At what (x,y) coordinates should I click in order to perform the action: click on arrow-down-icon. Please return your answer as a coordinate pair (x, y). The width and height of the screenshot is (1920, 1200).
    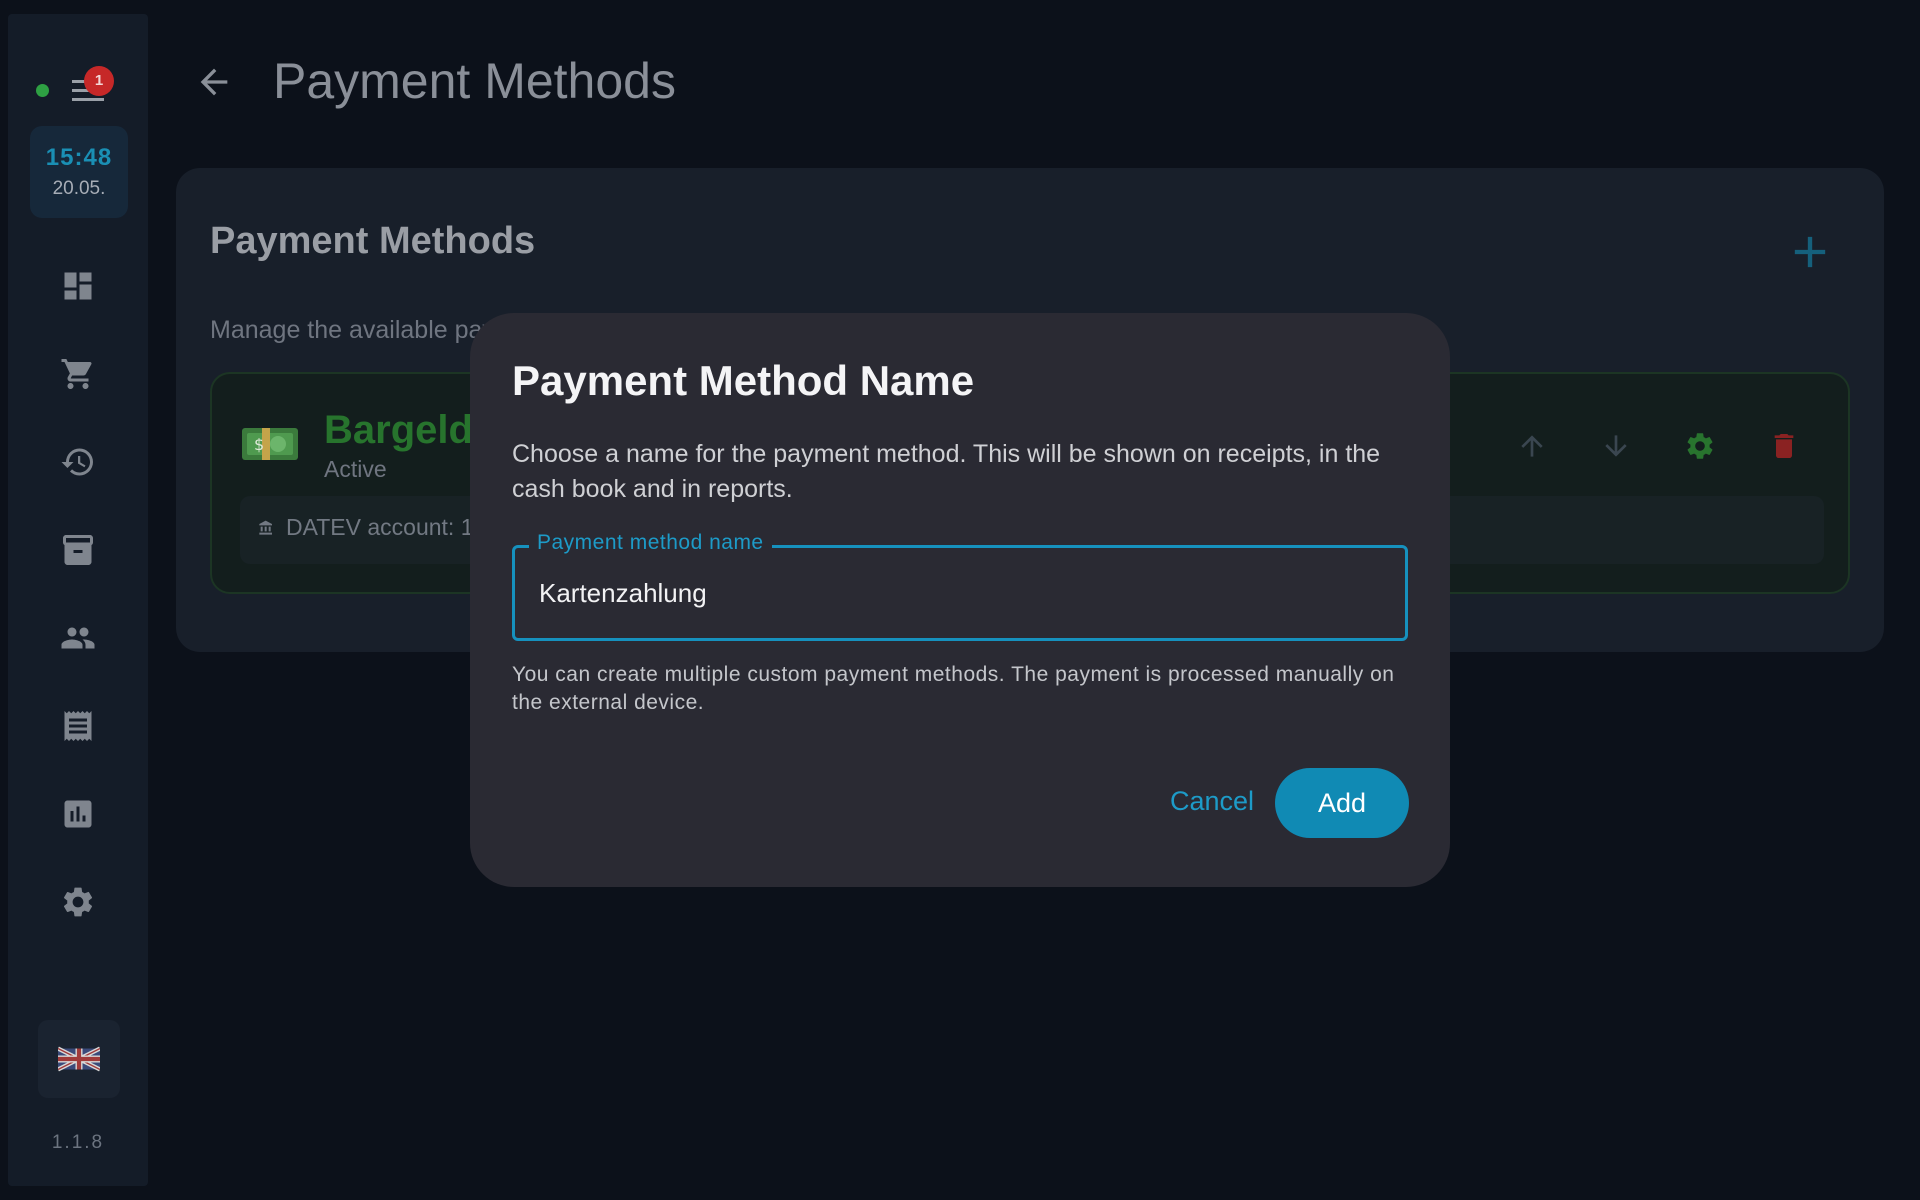
    Looking at the image, I should click on (1616, 446).